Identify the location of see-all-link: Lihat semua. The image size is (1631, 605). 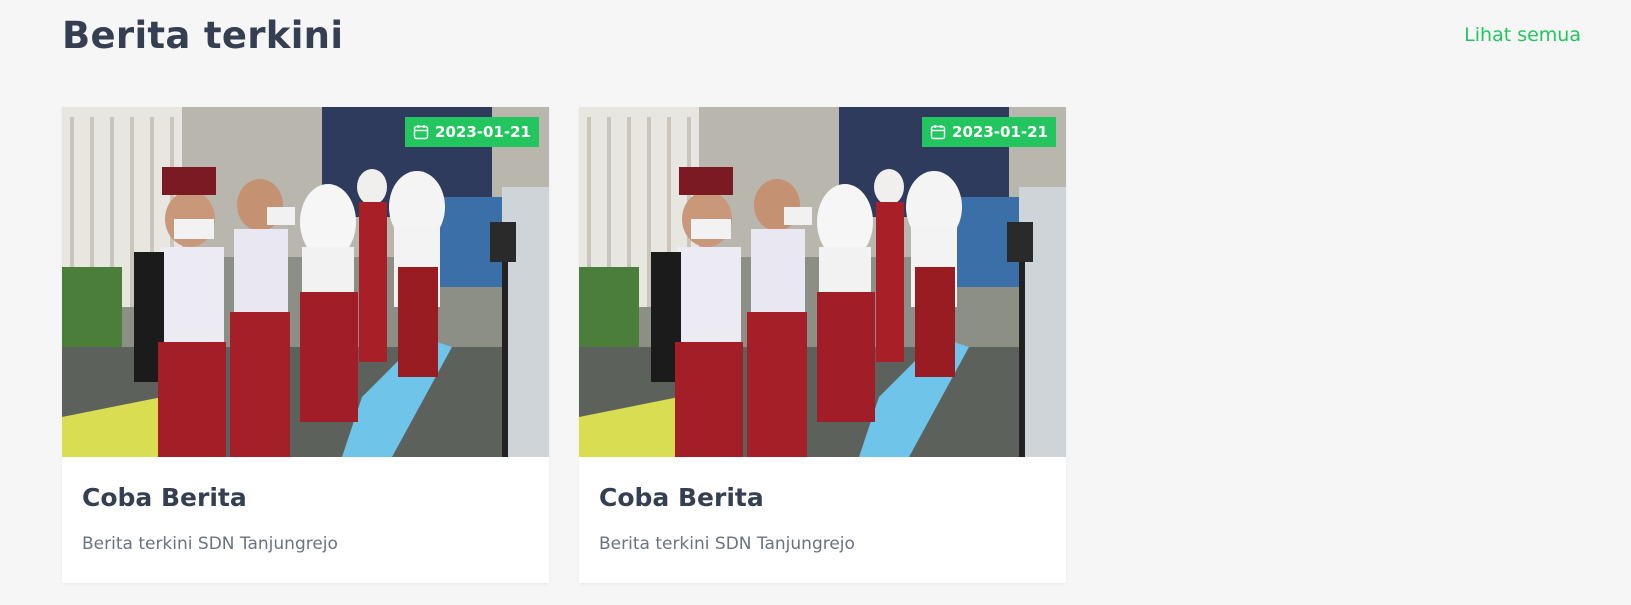
(1522, 35).